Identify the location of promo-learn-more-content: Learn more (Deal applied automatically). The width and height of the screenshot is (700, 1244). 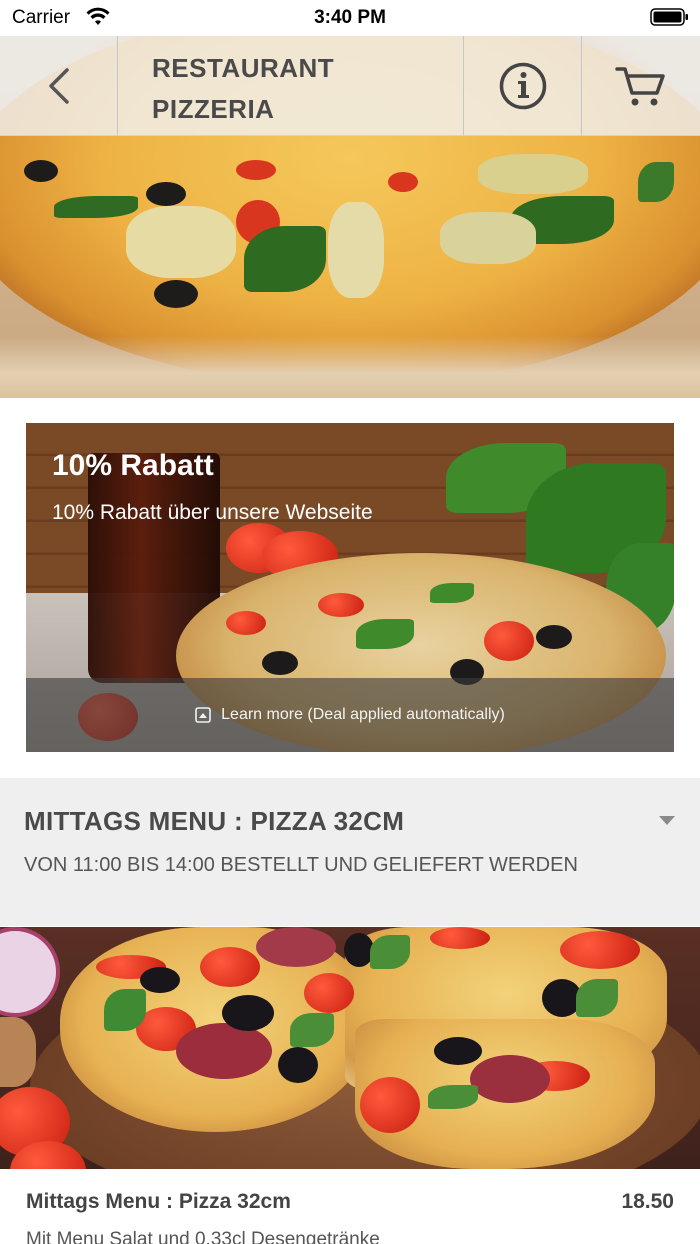
(350, 715).